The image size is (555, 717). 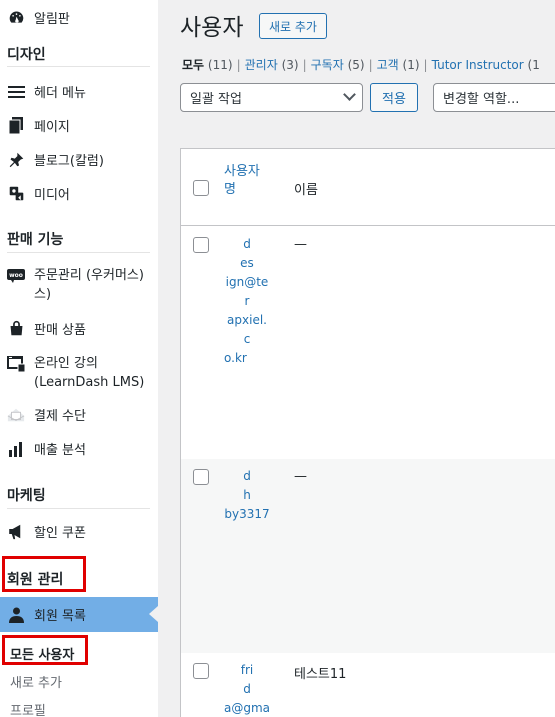 What do you see at coordinates (290, 65) in the screenshot?
I see `filter-count: (3)` at bounding box center [290, 65].